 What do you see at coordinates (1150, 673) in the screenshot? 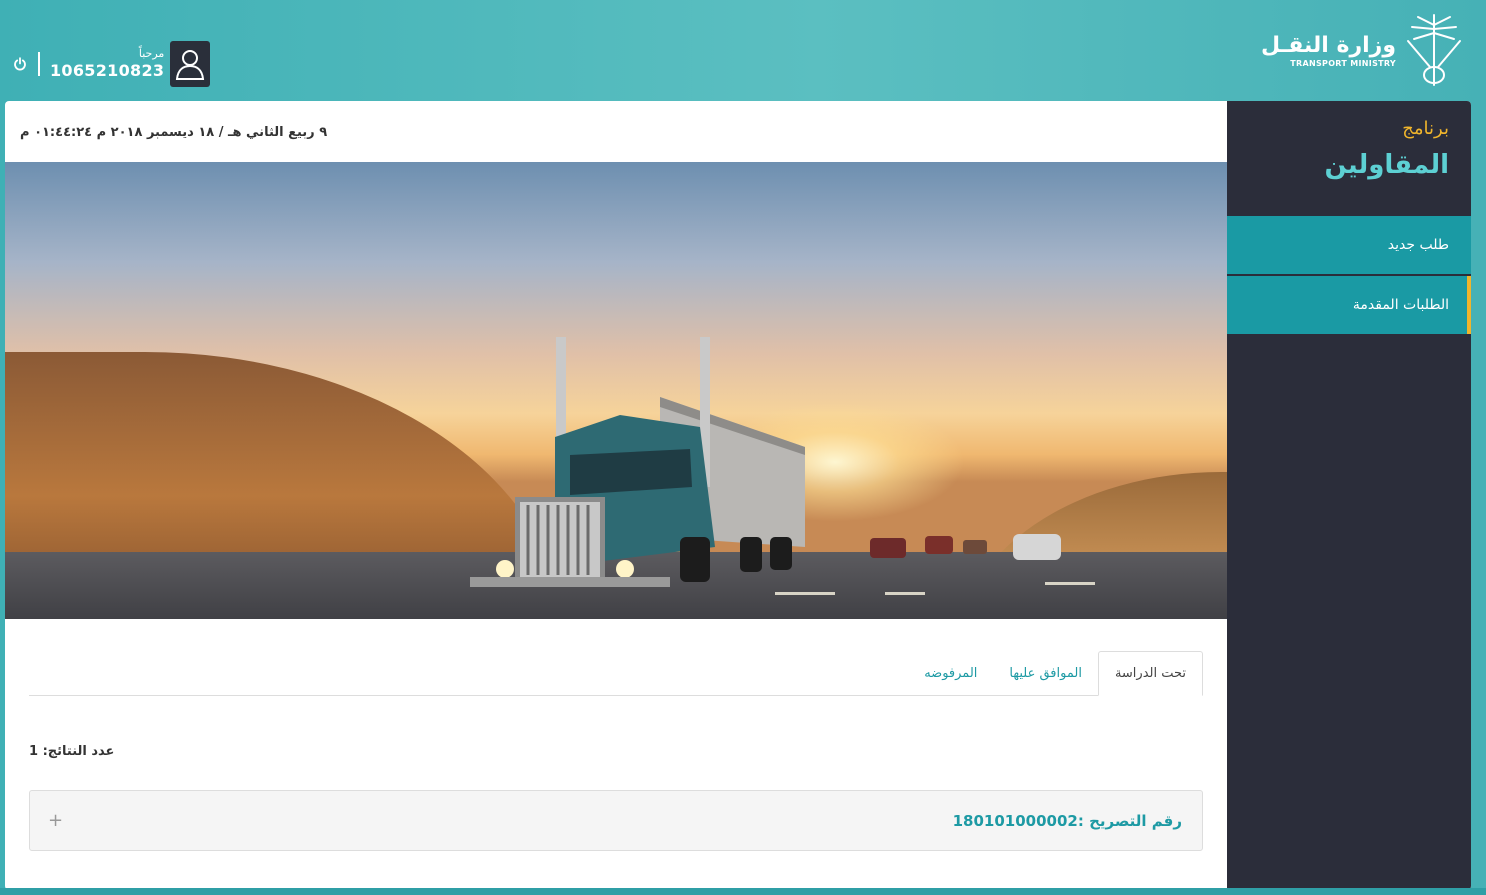
I see `tab-under-review: تحت الدراسة` at bounding box center [1150, 673].